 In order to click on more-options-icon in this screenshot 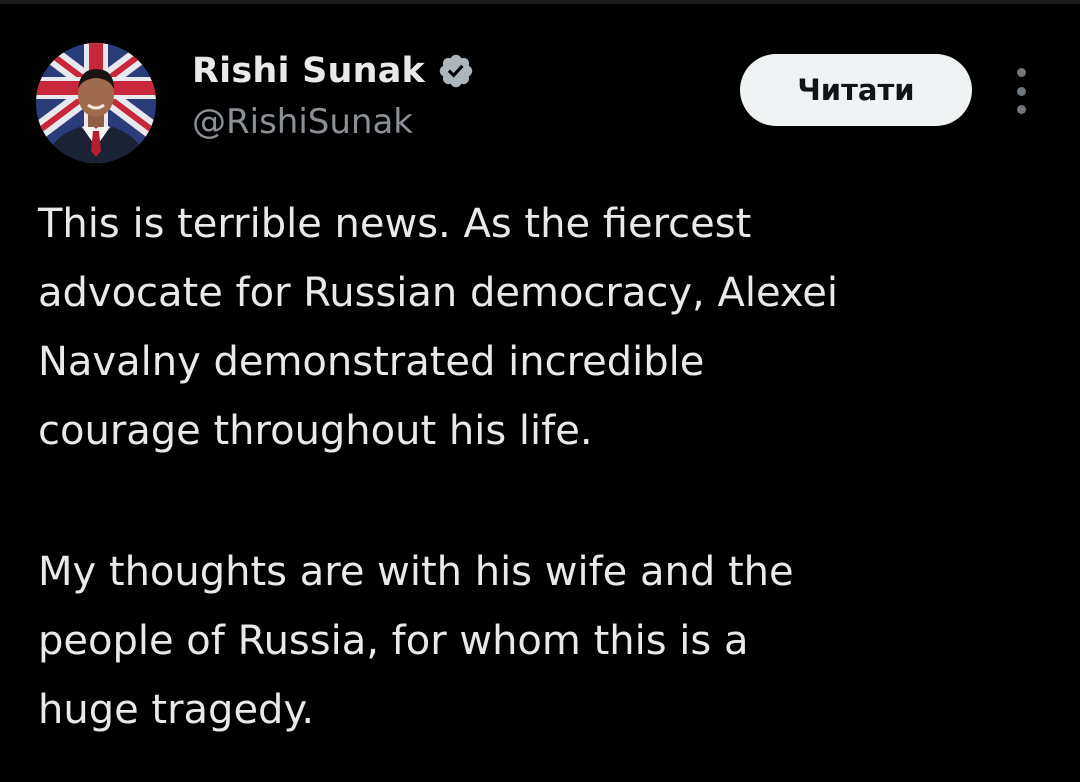, I will do `click(1021, 91)`.